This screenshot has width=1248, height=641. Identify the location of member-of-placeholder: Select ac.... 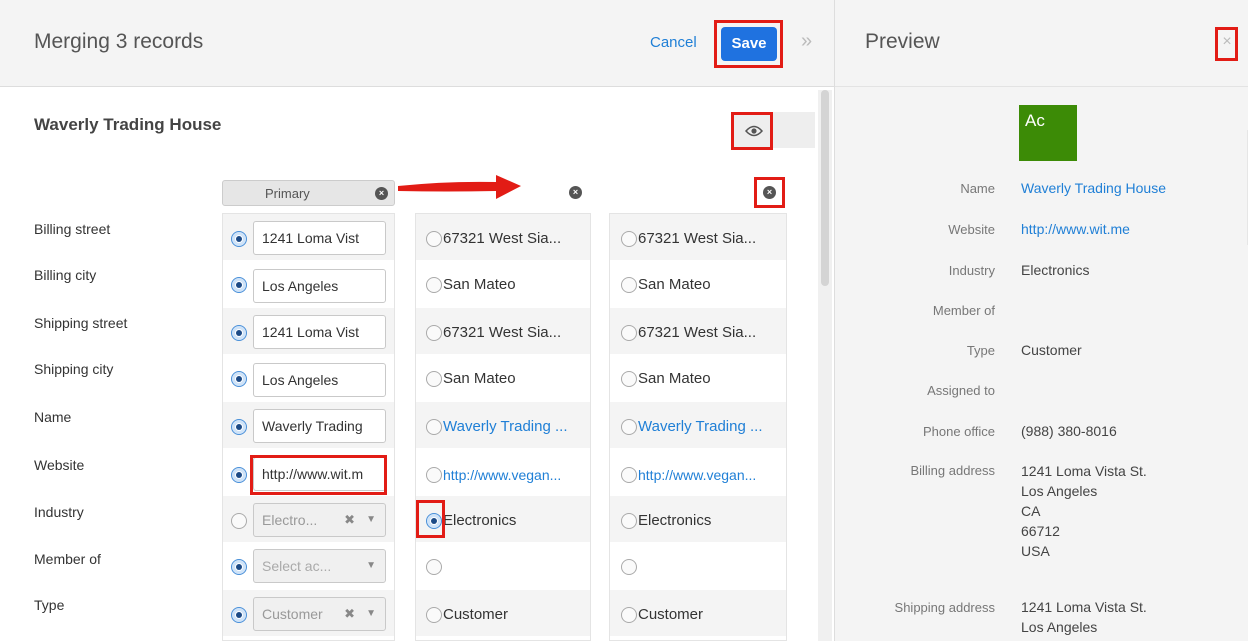
(297, 566).